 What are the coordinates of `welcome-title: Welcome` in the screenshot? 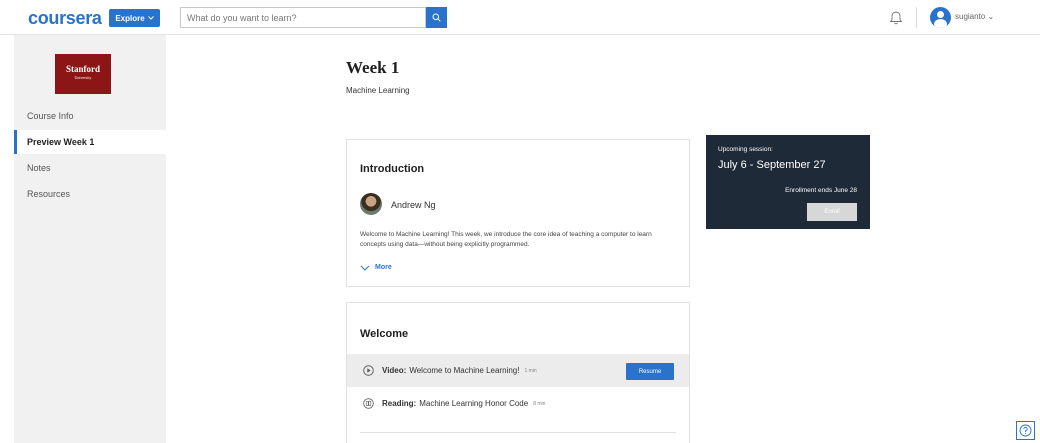 It's located at (384, 334).